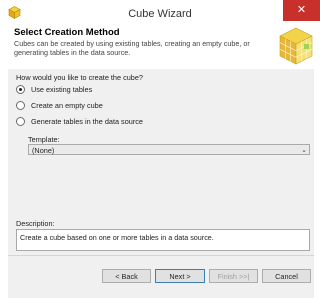 This screenshot has width=320, height=298. Describe the element at coordinates (169, 149) in the screenshot. I see `template-select: (None) ⌄` at that location.